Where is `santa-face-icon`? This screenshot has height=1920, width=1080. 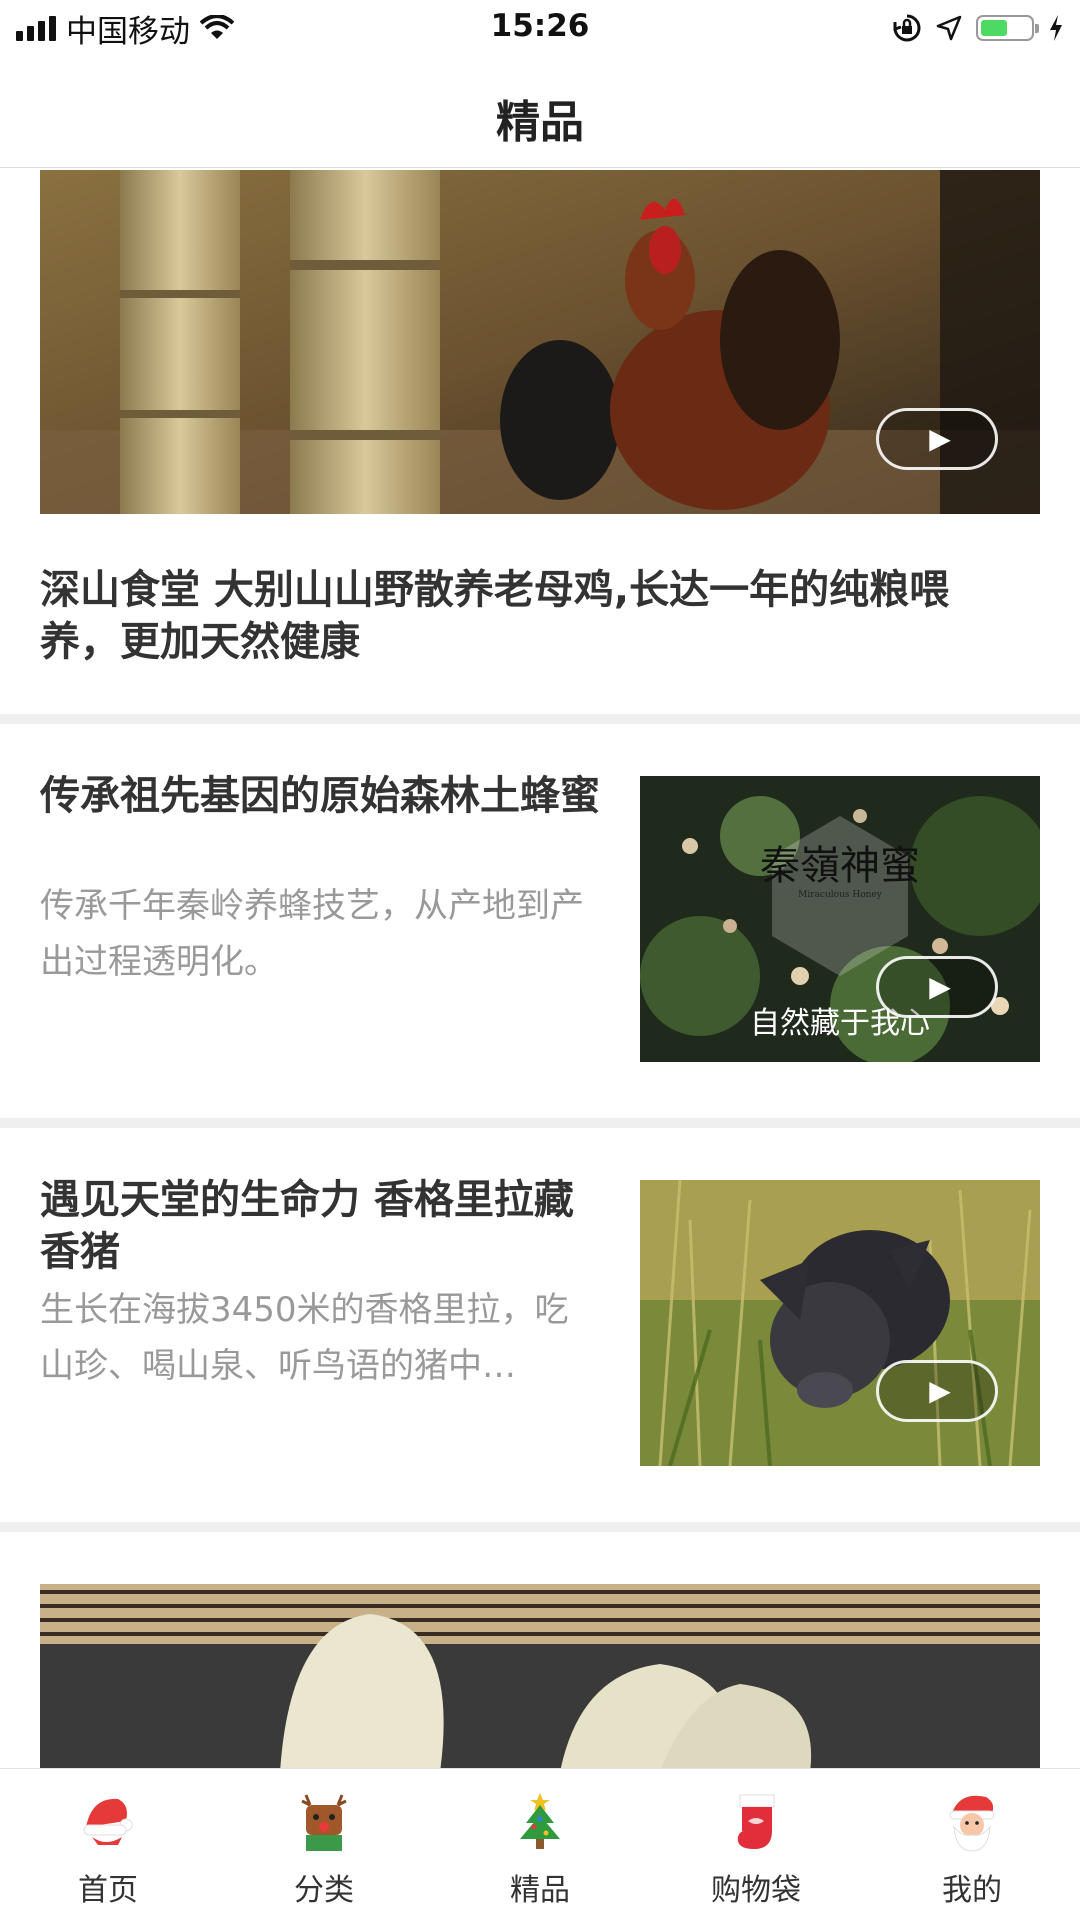
santa-face-icon is located at coordinates (972, 1823).